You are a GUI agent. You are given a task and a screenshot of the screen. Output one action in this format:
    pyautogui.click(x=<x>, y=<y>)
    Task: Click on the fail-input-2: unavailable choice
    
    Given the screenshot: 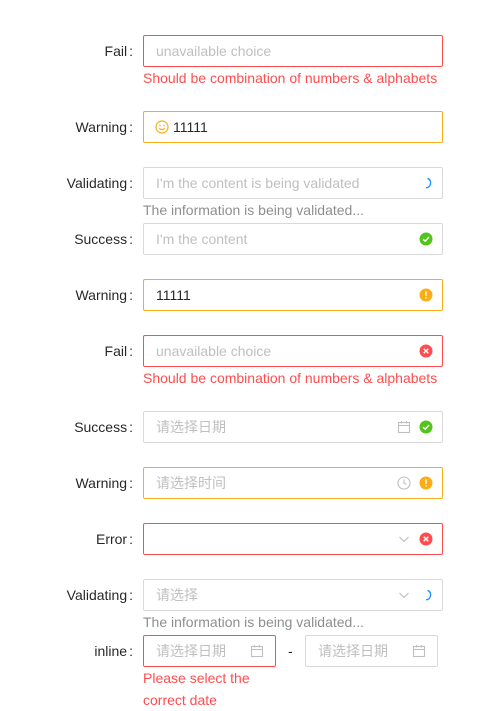 What is the action you would take?
    pyautogui.click(x=293, y=351)
    